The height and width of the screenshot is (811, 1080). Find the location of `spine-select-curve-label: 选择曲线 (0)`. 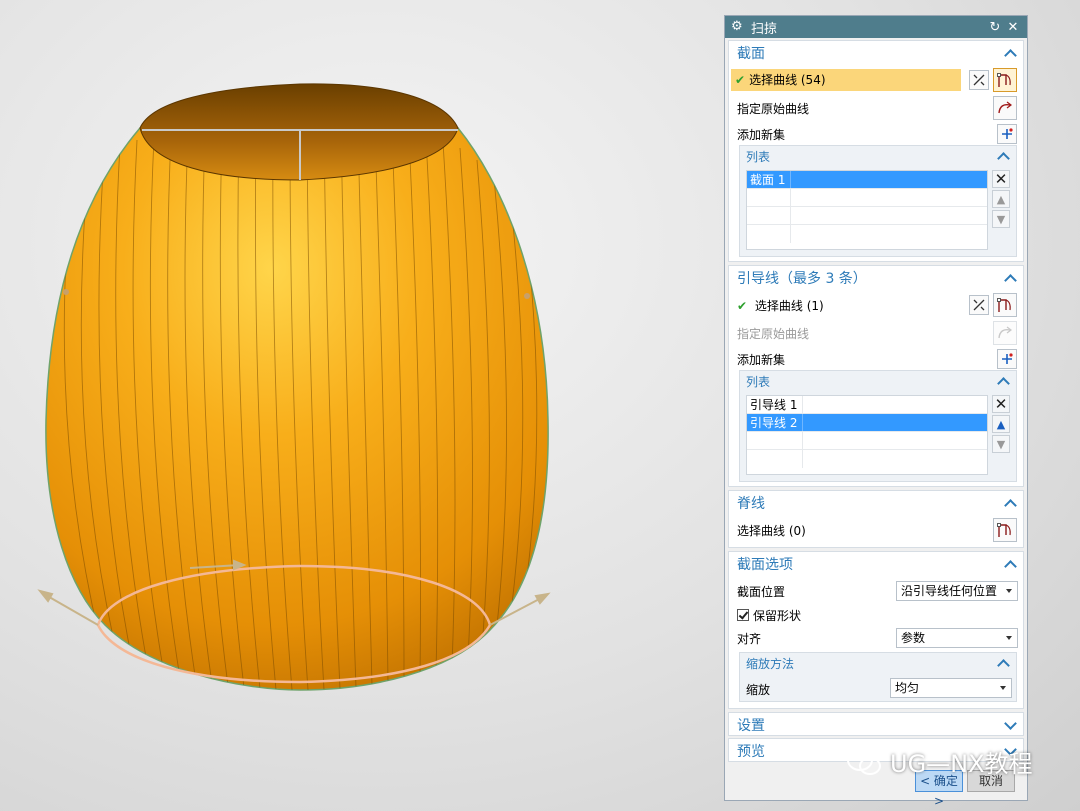

spine-select-curve-label: 选择曲线 (0) is located at coordinates (771, 530).